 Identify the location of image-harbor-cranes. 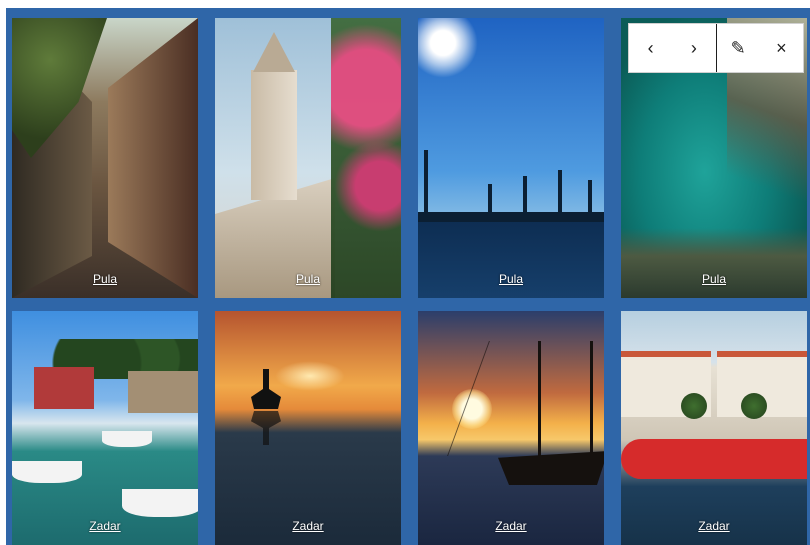
(511, 158).